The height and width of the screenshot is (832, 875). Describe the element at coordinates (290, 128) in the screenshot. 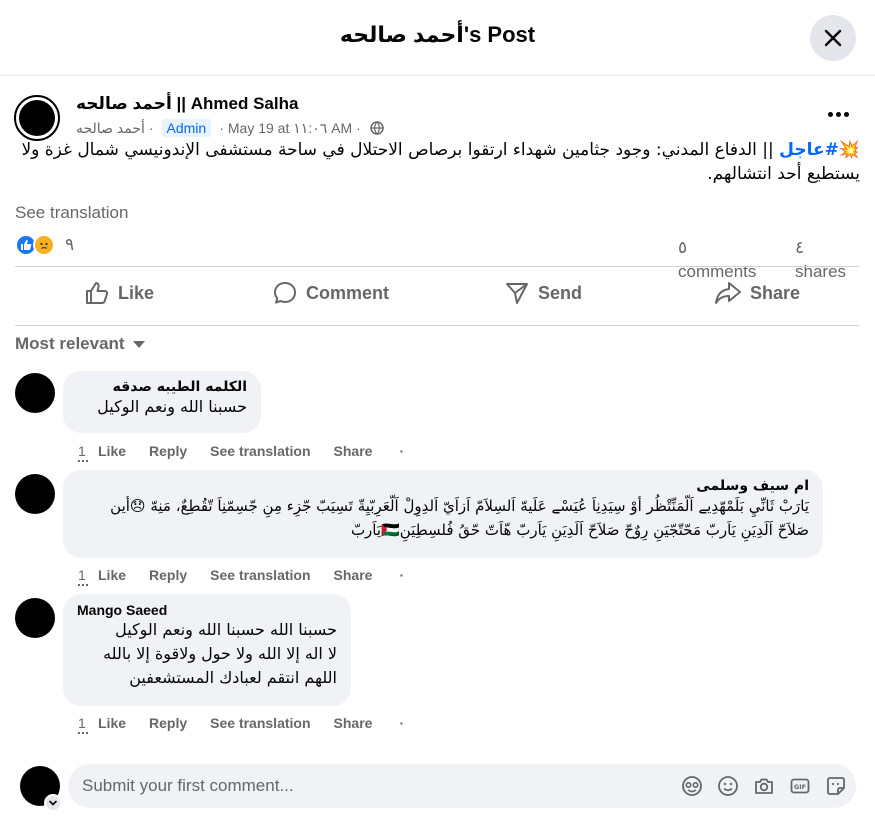

I see `post-date: May 19 at ١١:٠٦ AM` at that location.